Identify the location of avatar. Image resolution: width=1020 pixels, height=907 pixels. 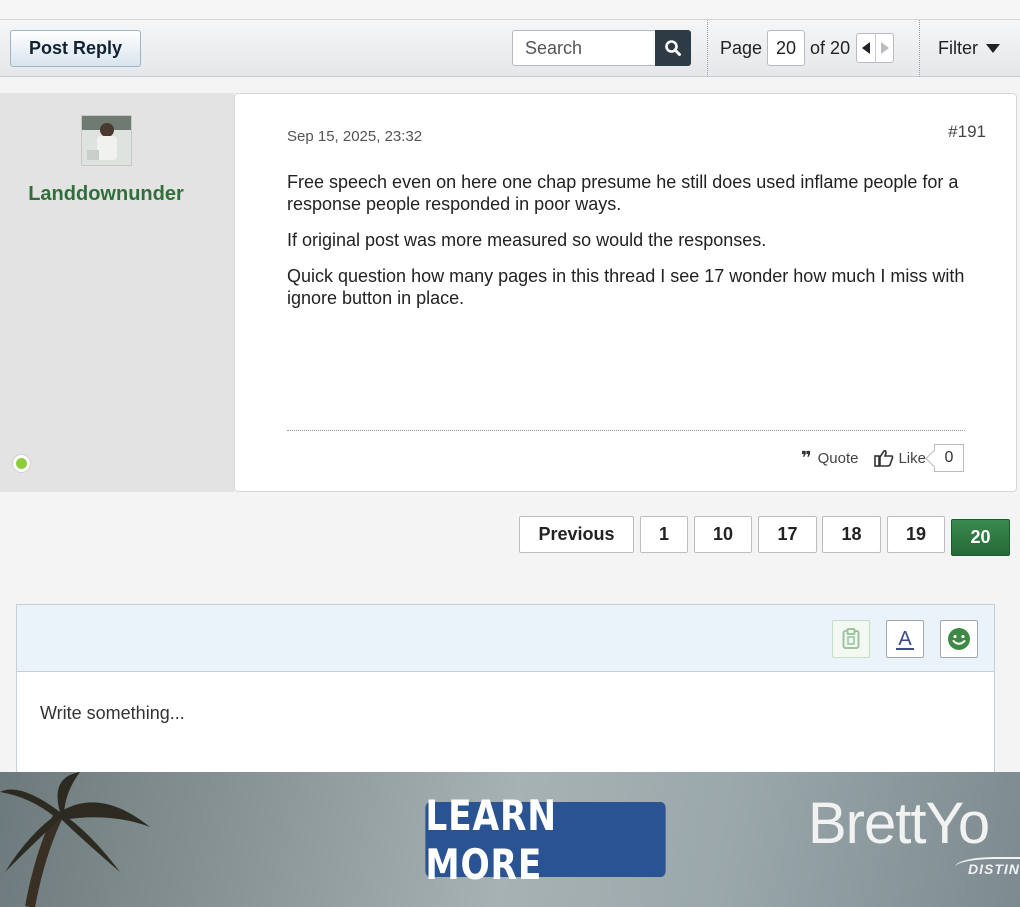
(106, 140).